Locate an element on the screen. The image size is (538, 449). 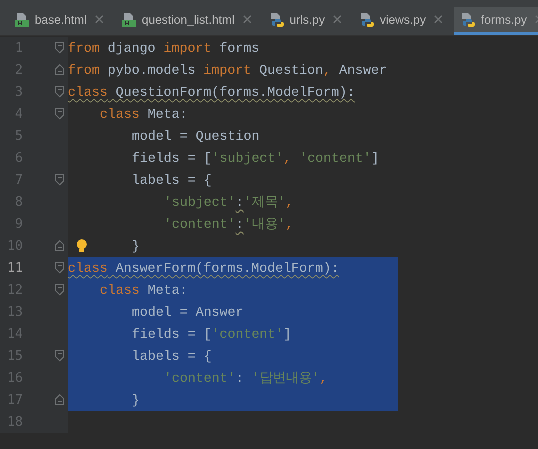
code-line: class AnswerForm(forms.ModelForm): is located at coordinates (204, 268).